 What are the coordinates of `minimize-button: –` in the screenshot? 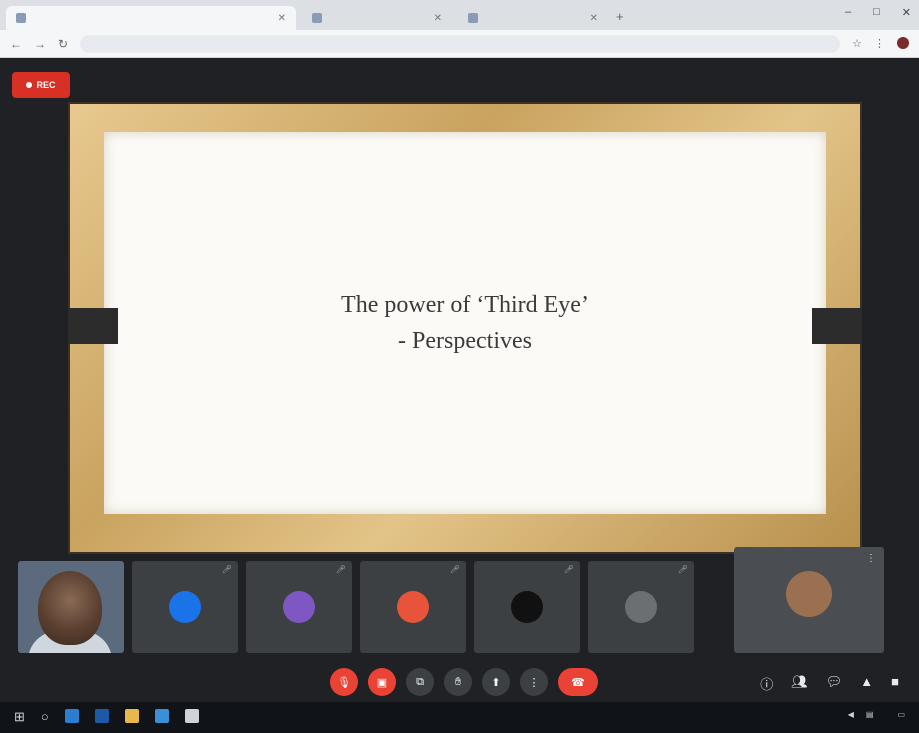 It's located at (848, 12).